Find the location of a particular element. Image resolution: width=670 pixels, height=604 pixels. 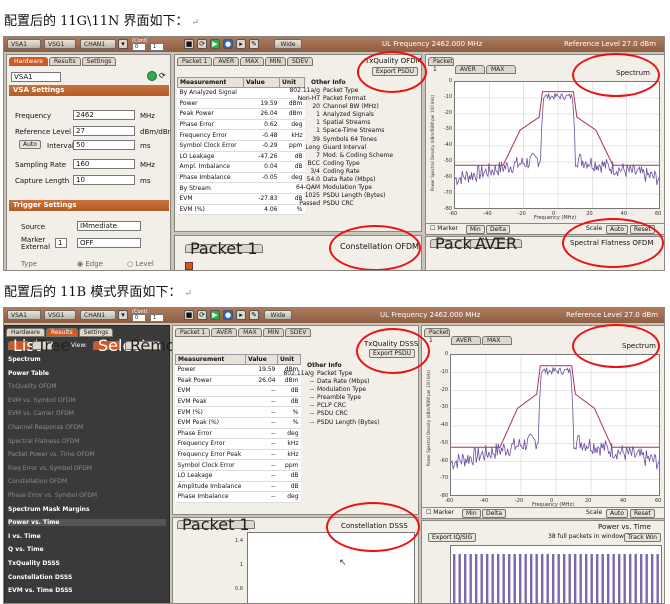

view-tree-button: Tree is located at coordinates (51, 346).